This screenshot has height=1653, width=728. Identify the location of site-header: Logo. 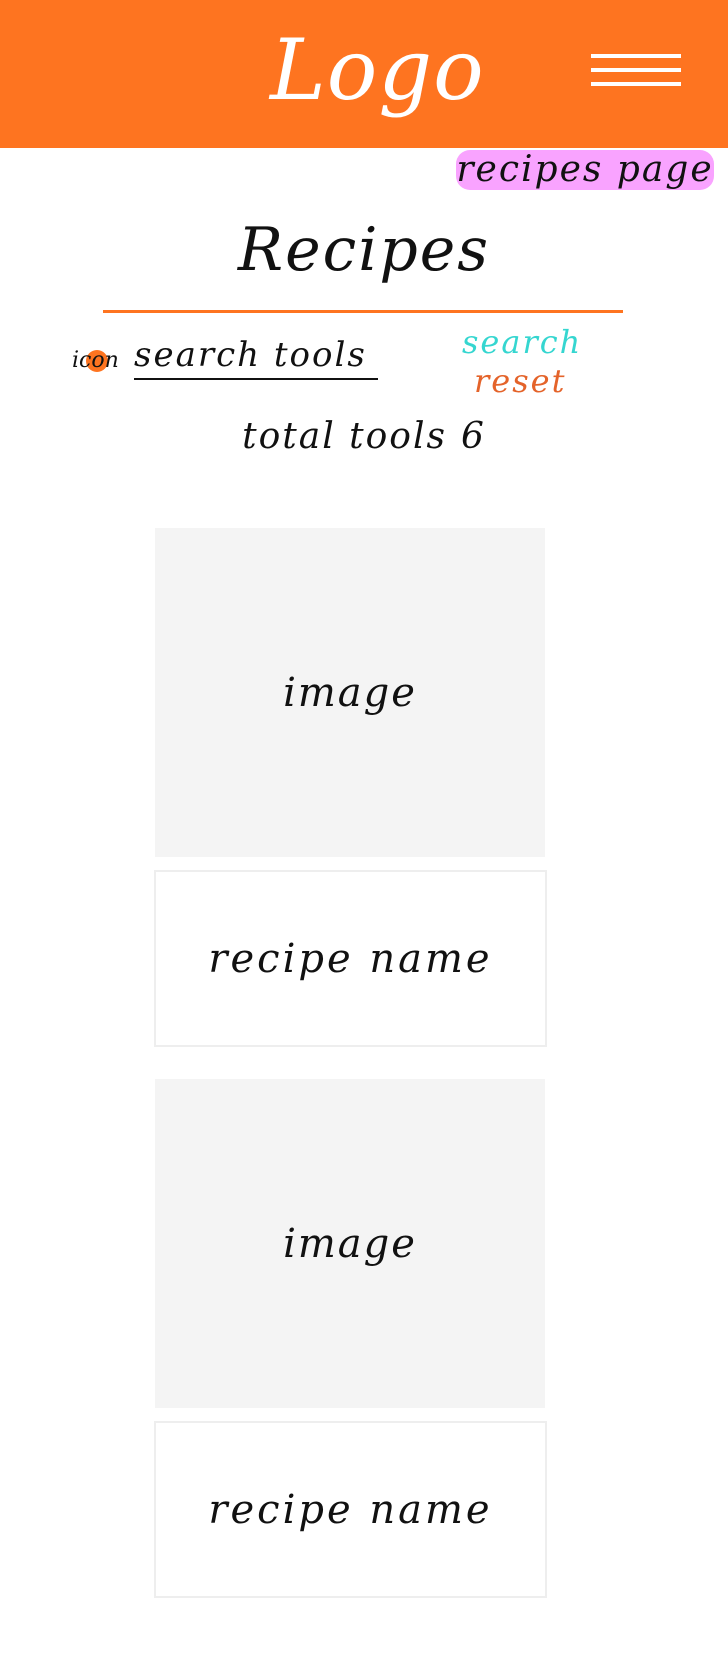
(364, 74).